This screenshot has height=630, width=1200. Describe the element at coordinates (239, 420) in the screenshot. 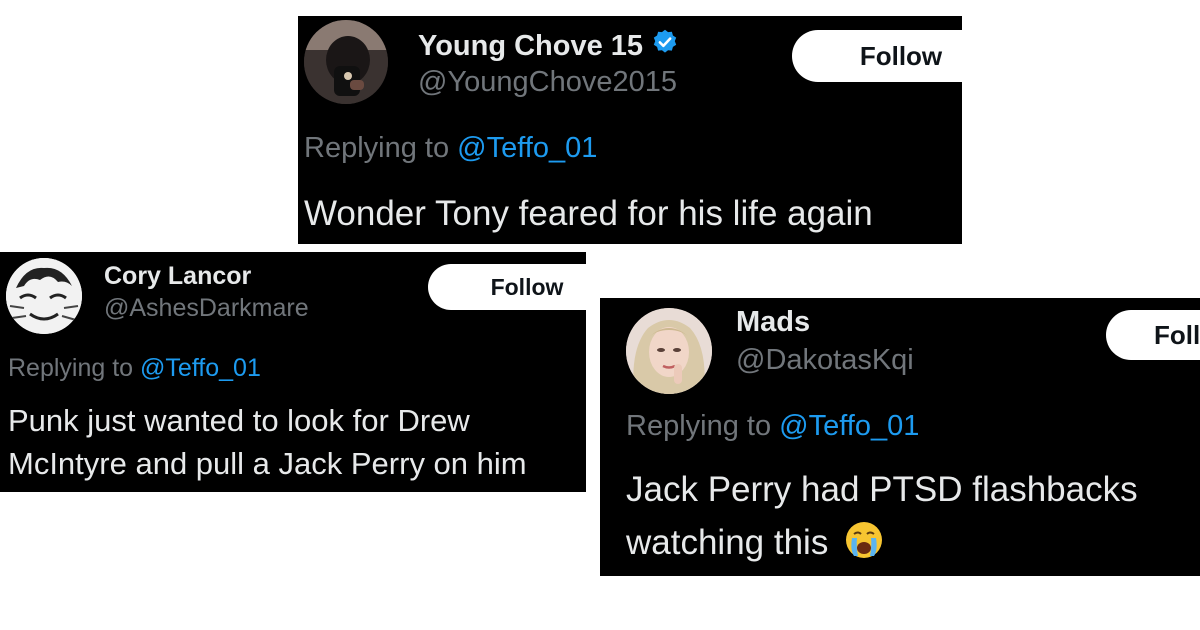

I see `tweet-text-line: Punk just wanted to look for Drew` at that location.